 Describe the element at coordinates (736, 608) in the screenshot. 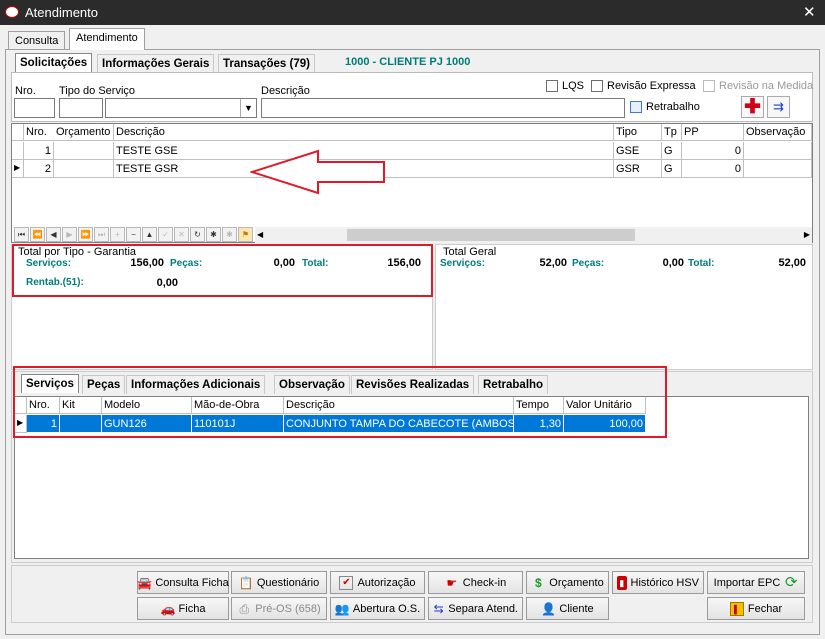

I see `exit-door-icon: ▌` at that location.